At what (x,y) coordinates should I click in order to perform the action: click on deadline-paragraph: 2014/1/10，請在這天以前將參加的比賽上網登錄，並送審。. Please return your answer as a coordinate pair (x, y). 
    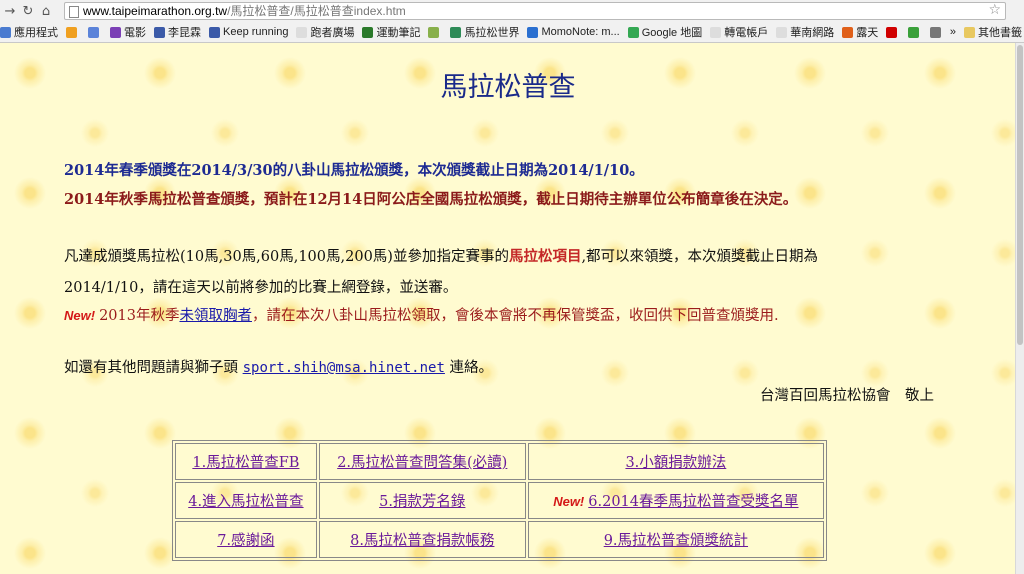
    Looking at the image, I should click on (261, 288).